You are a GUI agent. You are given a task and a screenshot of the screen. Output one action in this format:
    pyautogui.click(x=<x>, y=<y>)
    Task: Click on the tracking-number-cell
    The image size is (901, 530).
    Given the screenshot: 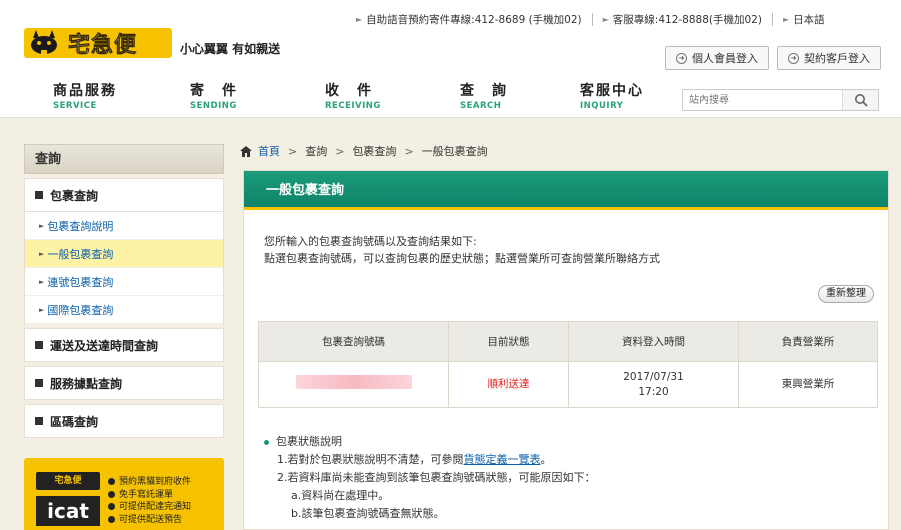 What is the action you would take?
    pyautogui.click(x=353, y=384)
    